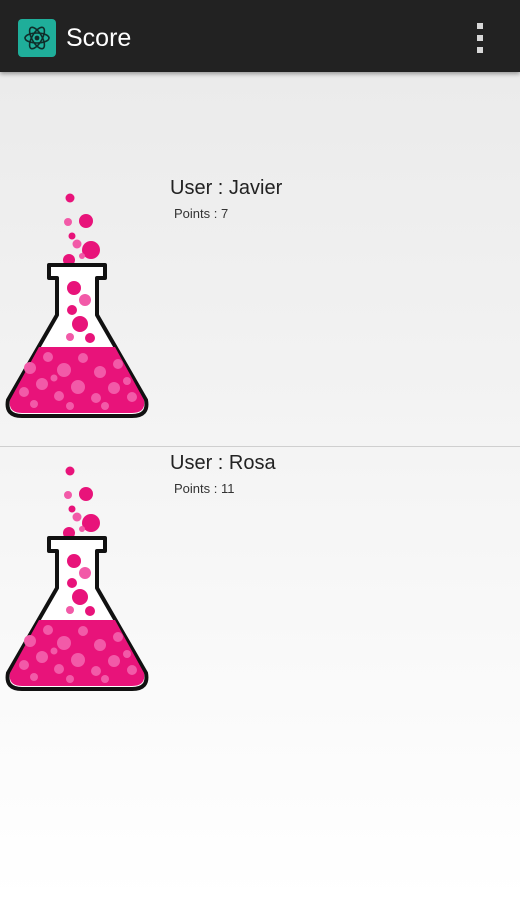 Image resolution: width=520 pixels, height=900 pixels. What do you see at coordinates (223, 463) in the screenshot?
I see `user-label: User : Rosa` at bounding box center [223, 463].